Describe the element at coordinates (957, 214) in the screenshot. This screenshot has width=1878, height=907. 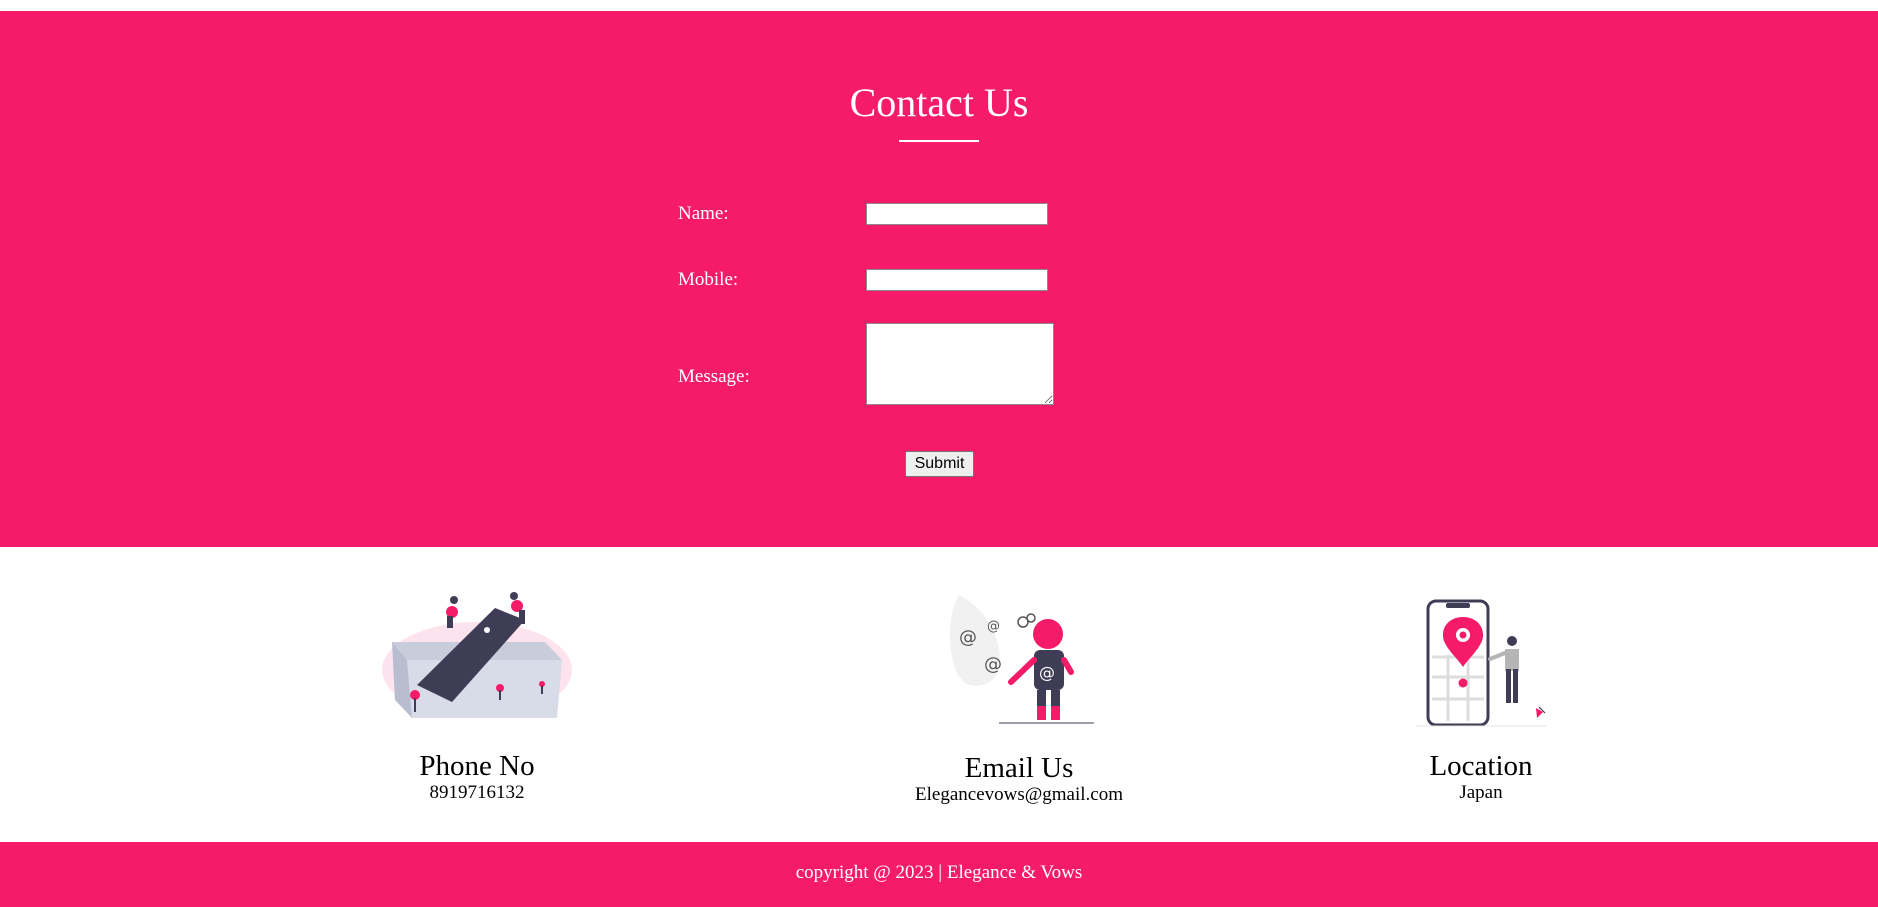
I see `name-input` at that location.